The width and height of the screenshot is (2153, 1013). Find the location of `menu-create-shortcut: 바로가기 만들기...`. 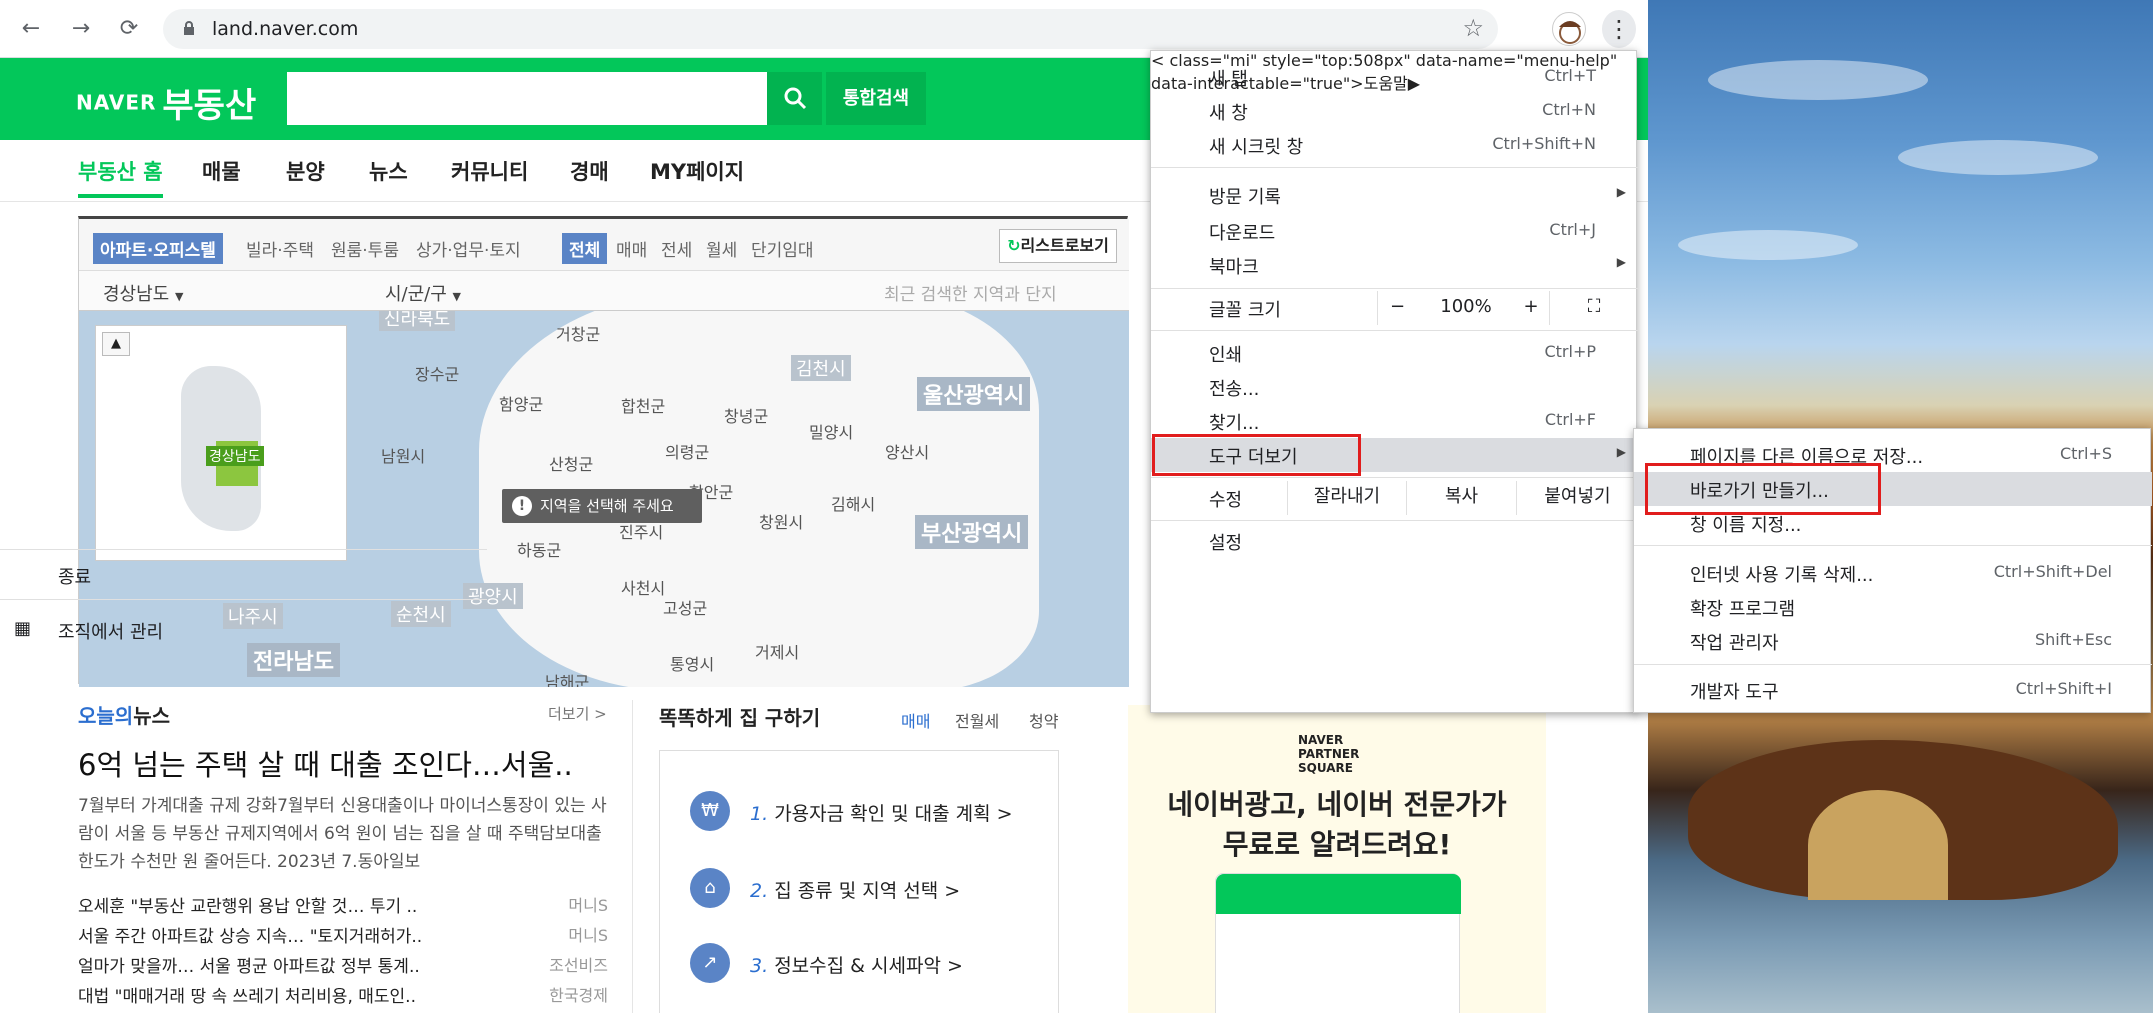

menu-create-shortcut: 바로가기 만들기... is located at coordinates (1893, 489).